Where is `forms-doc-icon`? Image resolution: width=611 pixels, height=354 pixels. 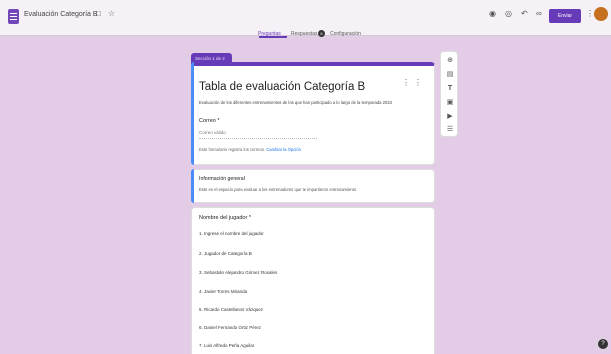
forms-doc-icon is located at coordinates (13, 16).